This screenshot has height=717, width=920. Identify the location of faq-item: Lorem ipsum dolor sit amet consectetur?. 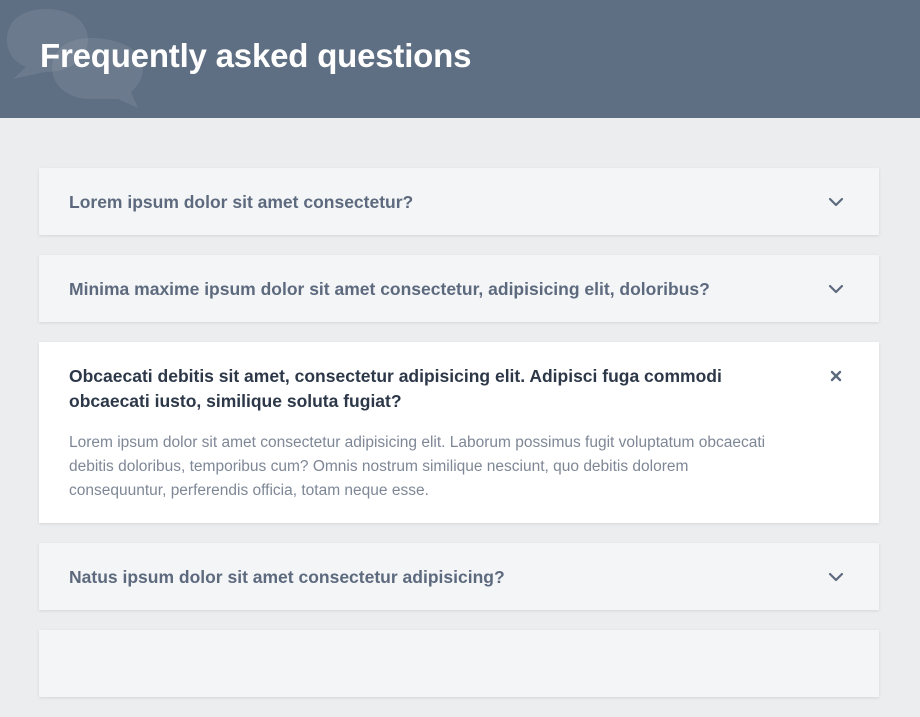
(459, 201).